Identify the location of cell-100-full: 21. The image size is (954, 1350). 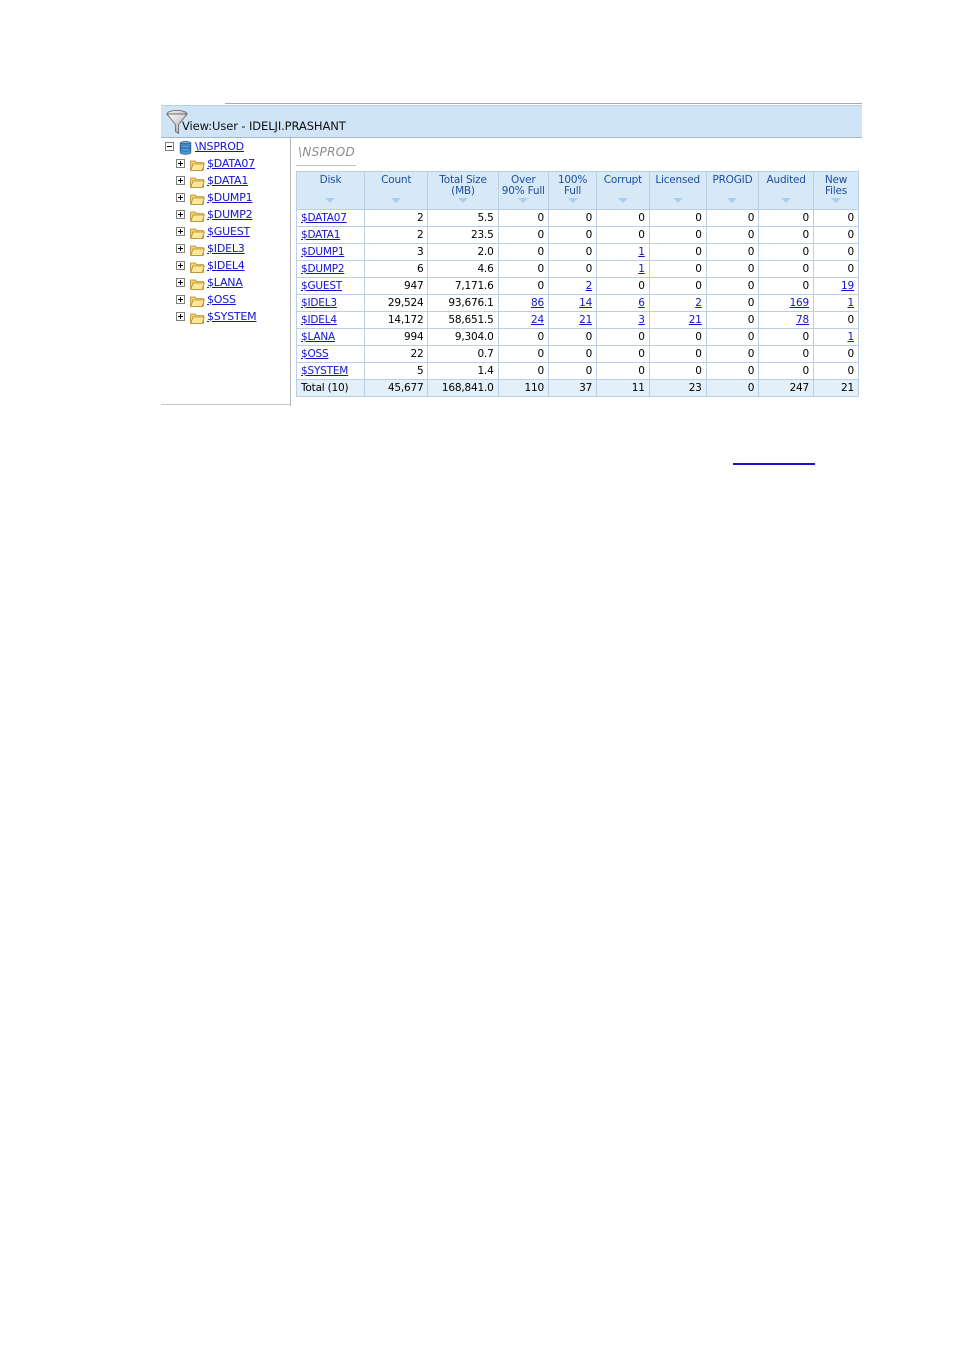
(572, 320).